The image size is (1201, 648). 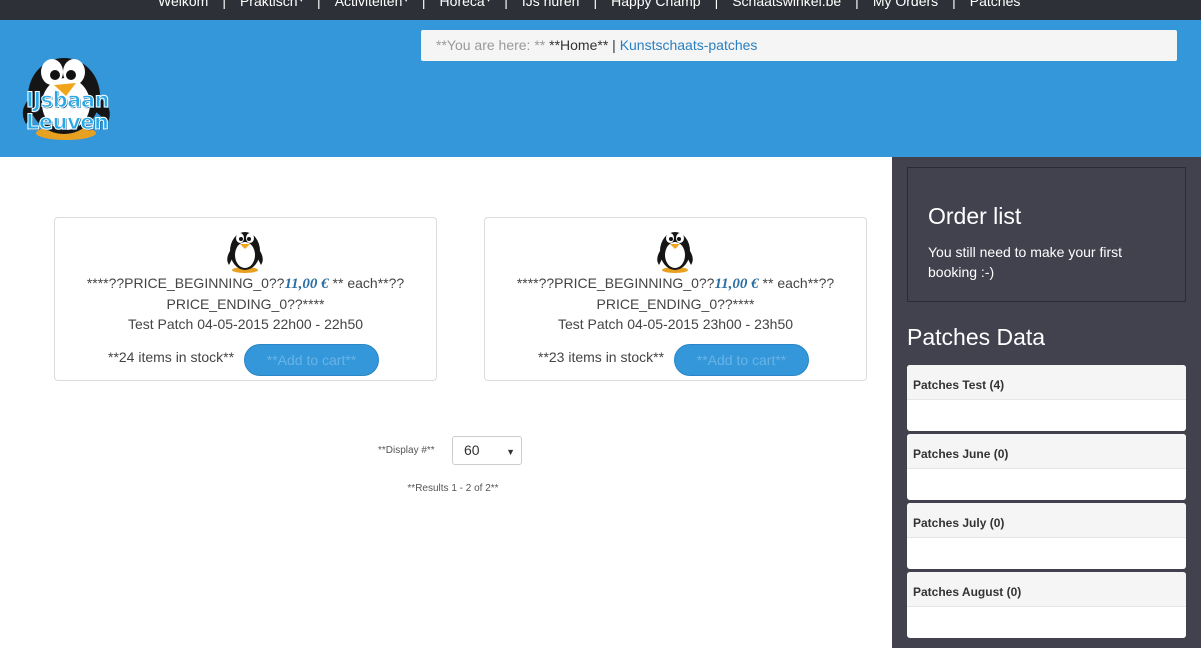 I want to click on logo-text-line2: Leuven, so click(x=67, y=122).